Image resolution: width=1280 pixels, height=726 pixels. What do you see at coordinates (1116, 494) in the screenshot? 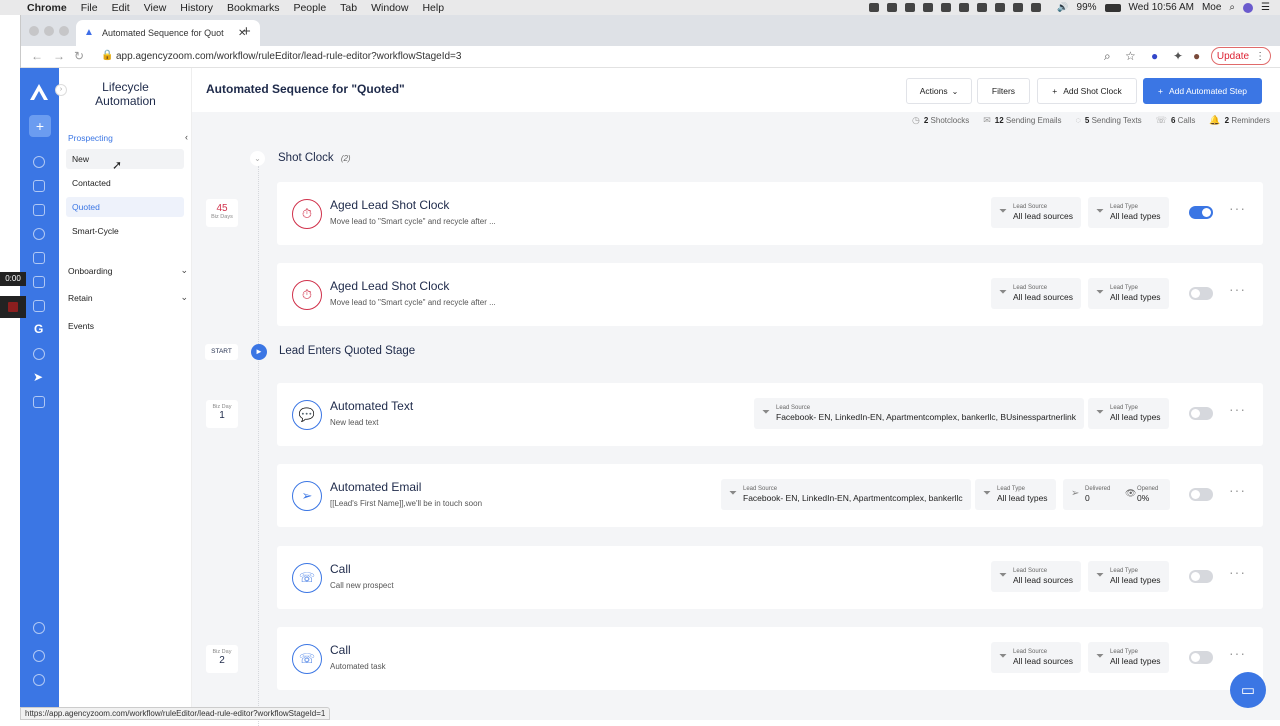
I see `email-stats: ➢ Delivered 0 👁 Opened 0%` at bounding box center [1116, 494].